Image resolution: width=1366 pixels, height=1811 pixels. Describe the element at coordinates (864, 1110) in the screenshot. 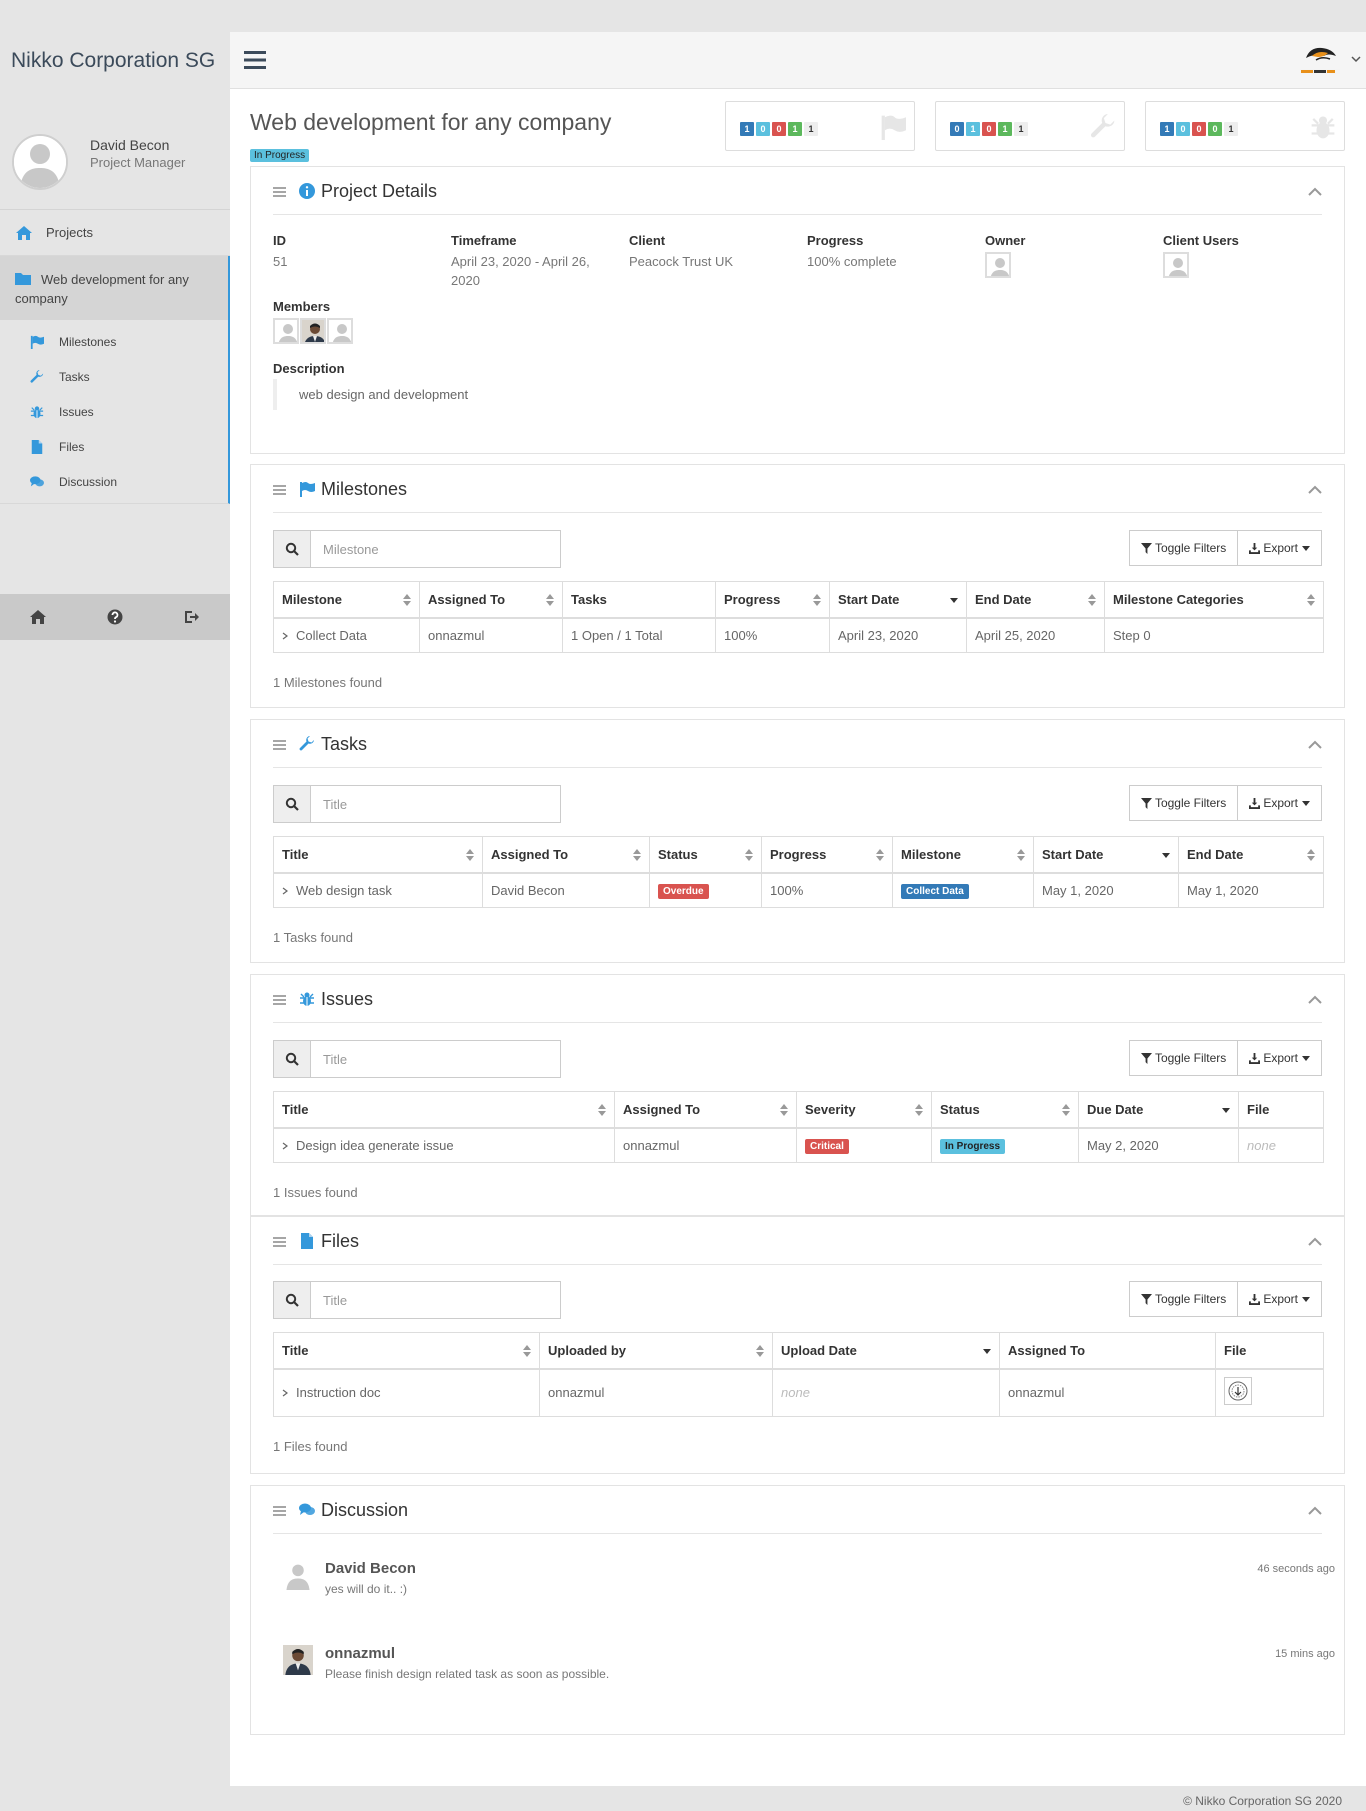

I see `column-header: Severity` at that location.